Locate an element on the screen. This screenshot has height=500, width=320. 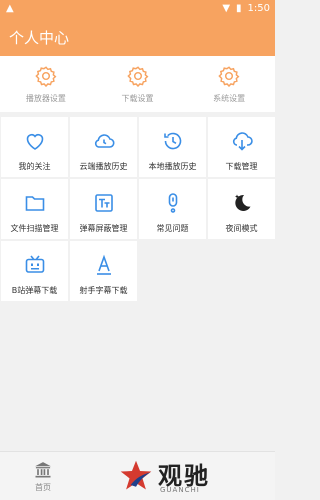
download-settings-label: 下载设置 is located at coordinates (137, 98).